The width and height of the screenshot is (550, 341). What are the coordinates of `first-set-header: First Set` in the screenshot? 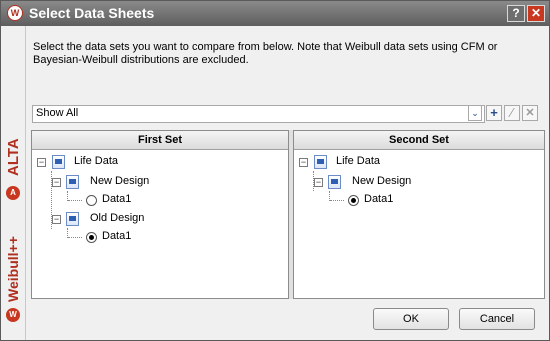 It's located at (160, 140).